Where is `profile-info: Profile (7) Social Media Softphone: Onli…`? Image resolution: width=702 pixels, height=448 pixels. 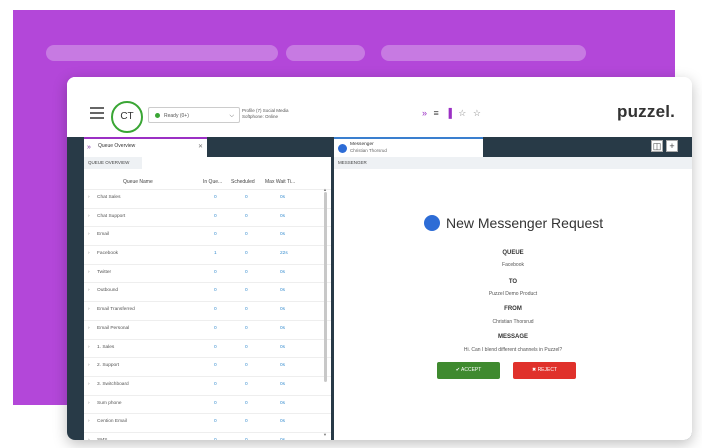 profile-info: Profile (7) Social Media Softphone: Onli… is located at coordinates (265, 114).